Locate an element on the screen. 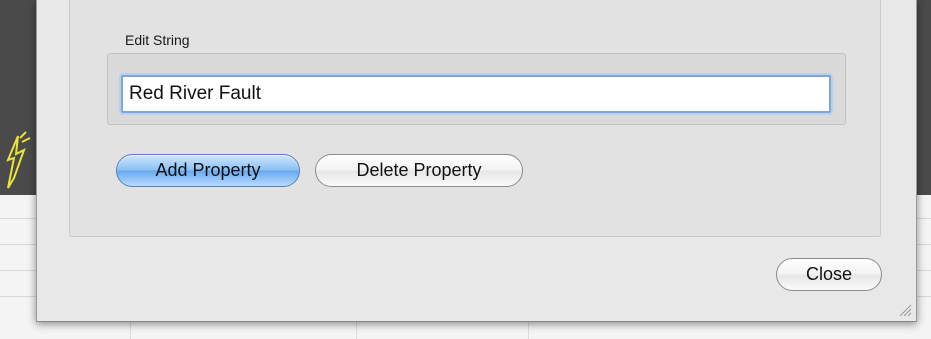 The image size is (931, 339). scribble-annotation-icon is located at coordinates (18, 160).